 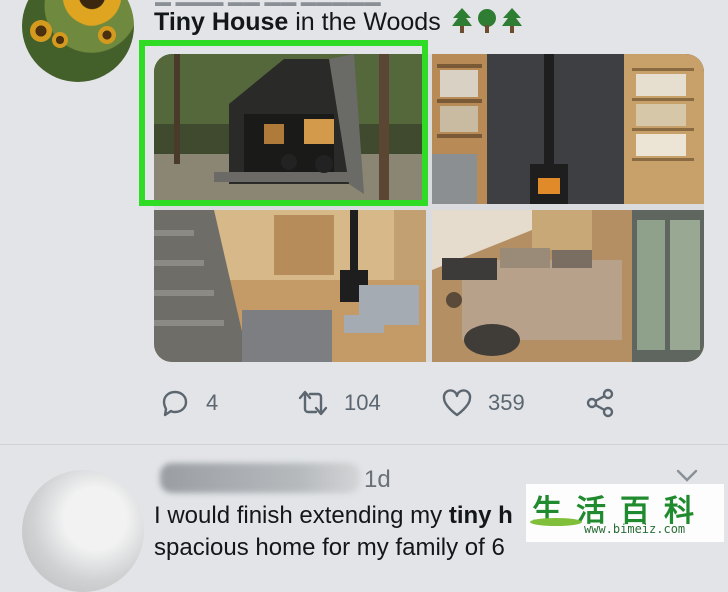 I want to click on tweet-divider, so click(x=364, y=444).